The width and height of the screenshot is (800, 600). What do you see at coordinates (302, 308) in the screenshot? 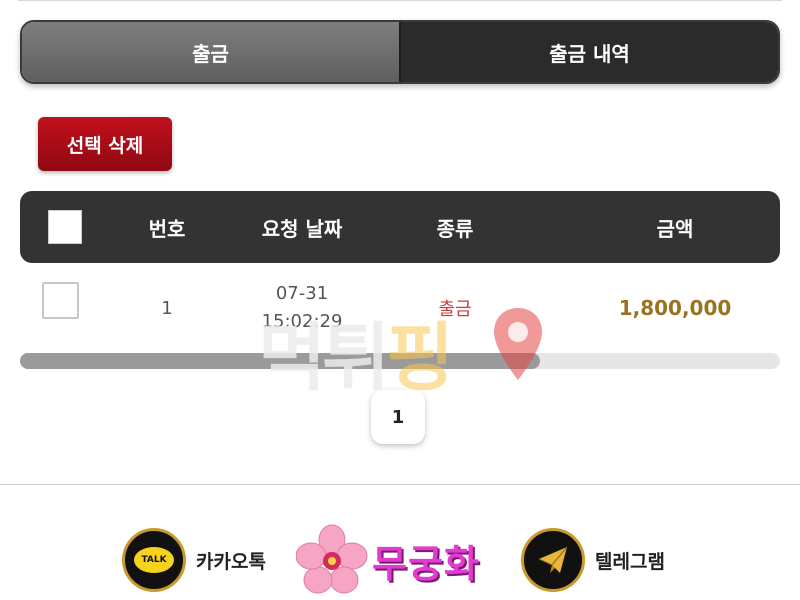
I see `row-request-date: 07-31 15:02:29` at bounding box center [302, 308].